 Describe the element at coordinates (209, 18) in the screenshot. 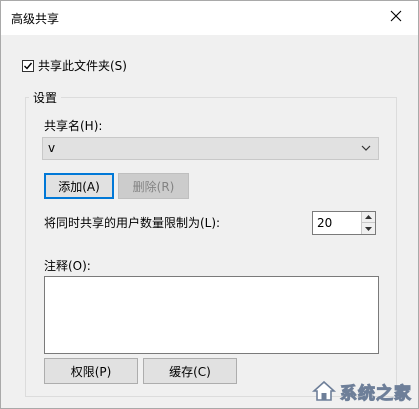

I see `title-bar: 高级共享` at that location.